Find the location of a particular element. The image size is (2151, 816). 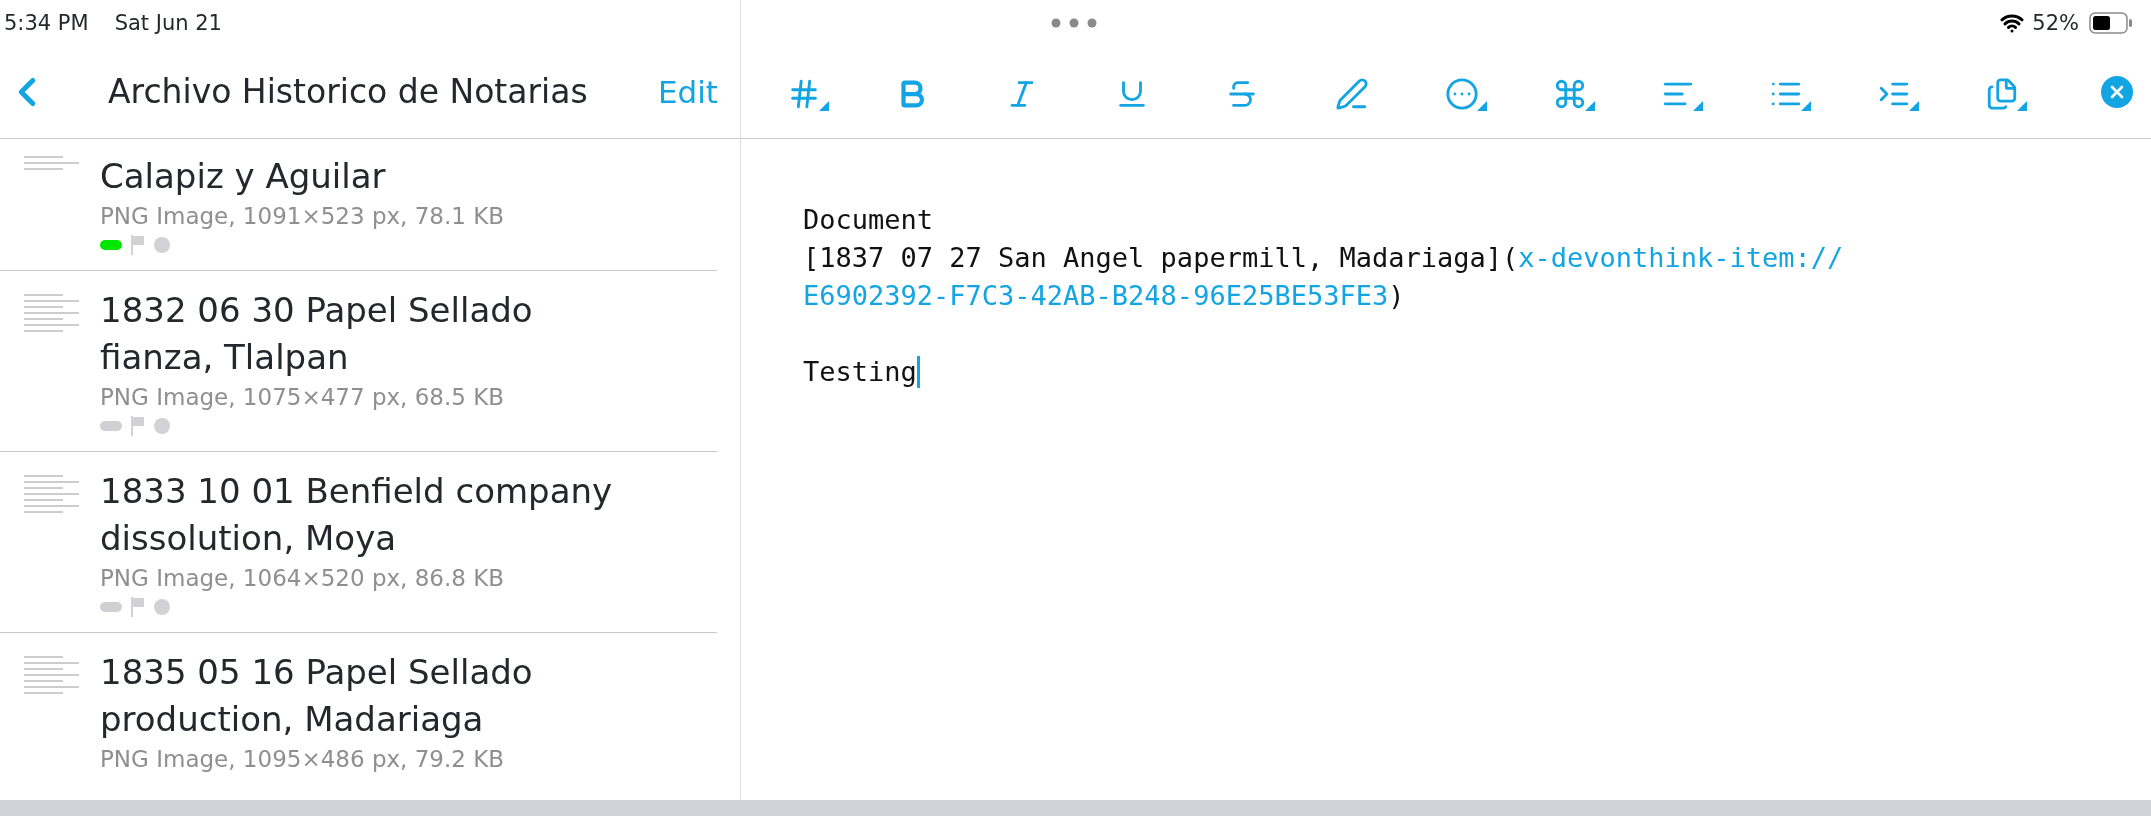

editor-text: ) is located at coordinates (1396, 296).